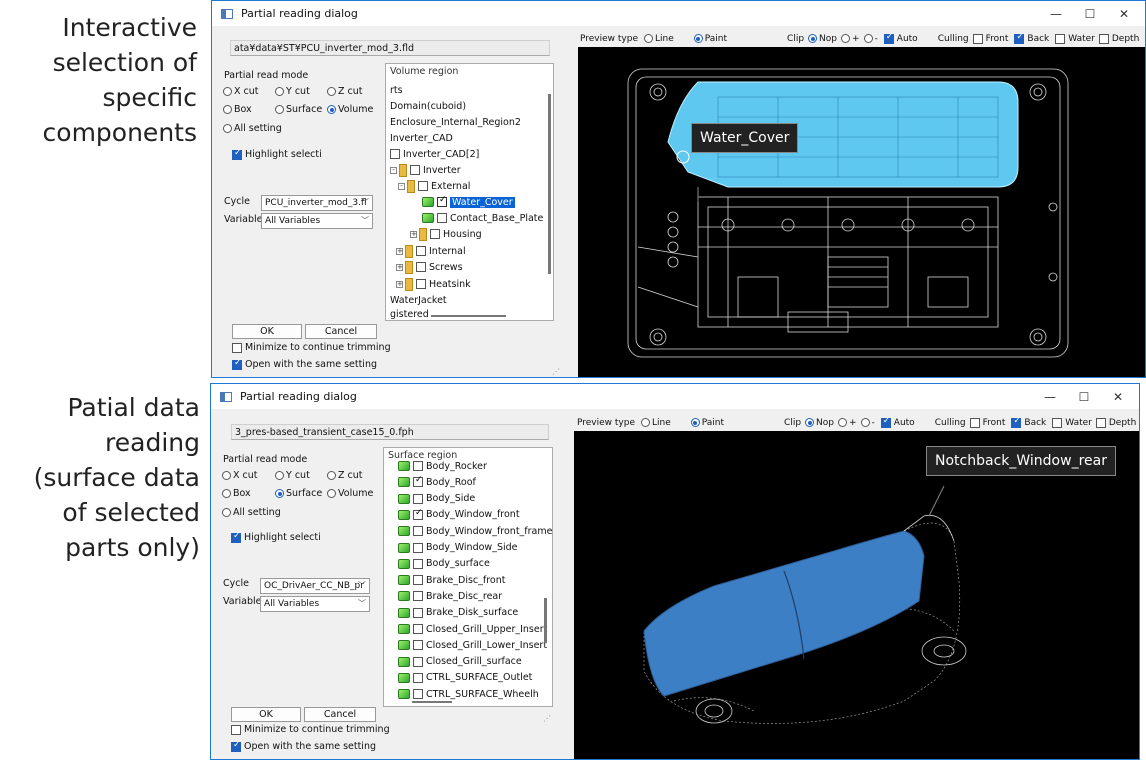  What do you see at coordinates (459, 515) in the screenshot?
I see `tree-item: ✓ Body_Window_front` at bounding box center [459, 515].